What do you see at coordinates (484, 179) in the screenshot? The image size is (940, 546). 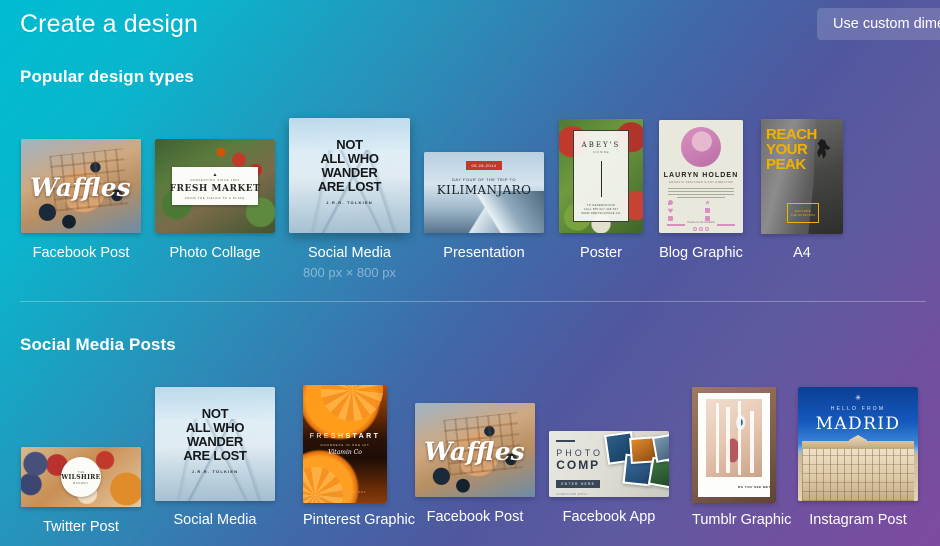 I see `kilimanjaro-eyebrow: DAY FOUR OF THE TRIP TO` at bounding box center [484, 179].